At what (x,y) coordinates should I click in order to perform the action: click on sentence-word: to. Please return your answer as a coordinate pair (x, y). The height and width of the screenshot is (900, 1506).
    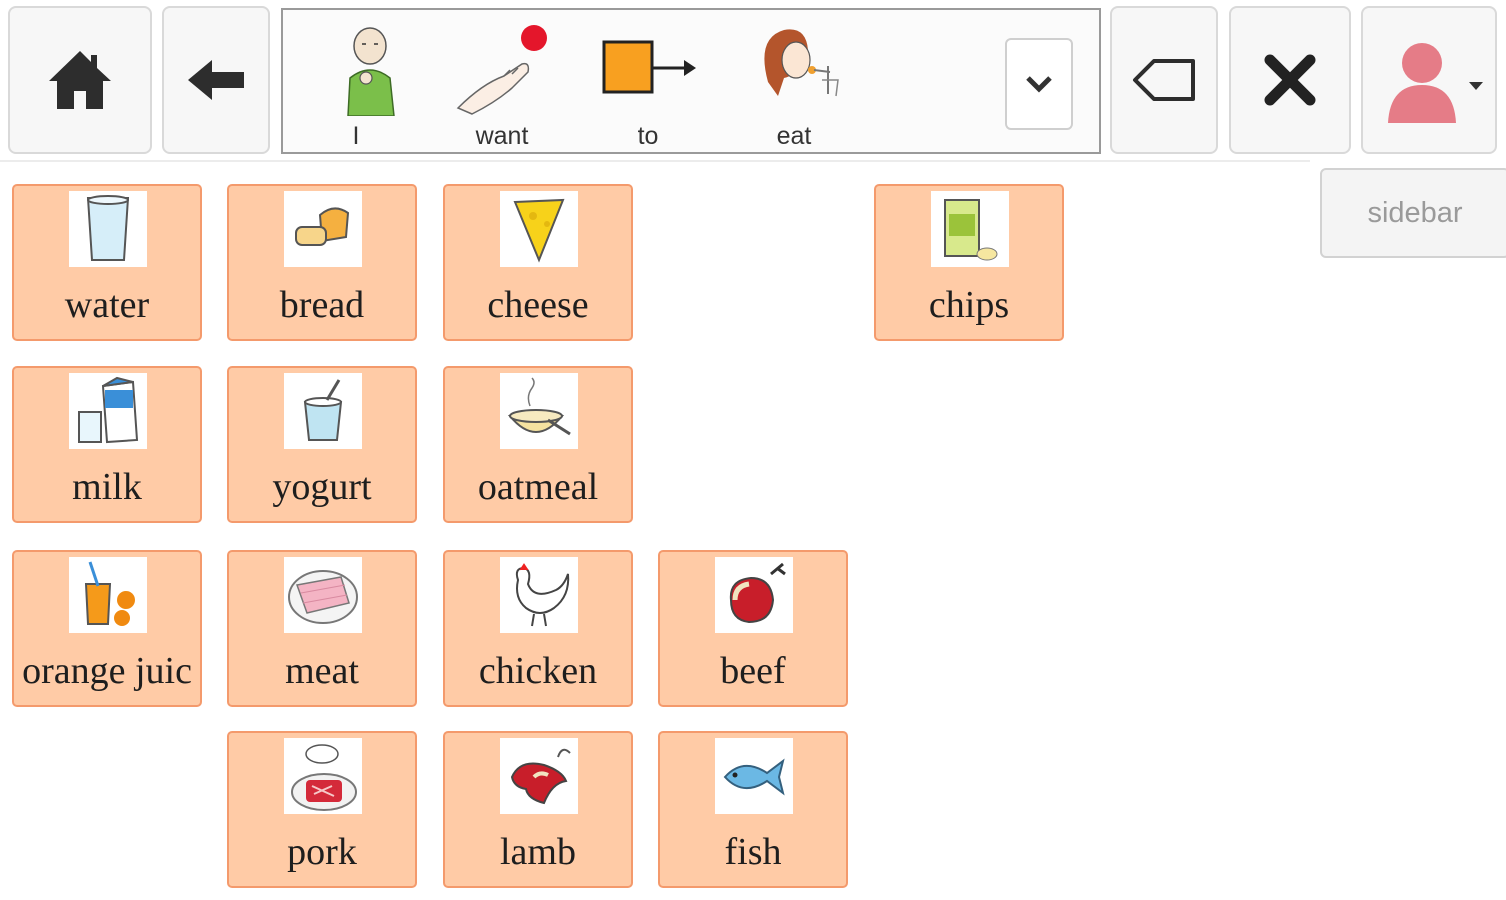
    Looking at the image, I should click on (648, 83).